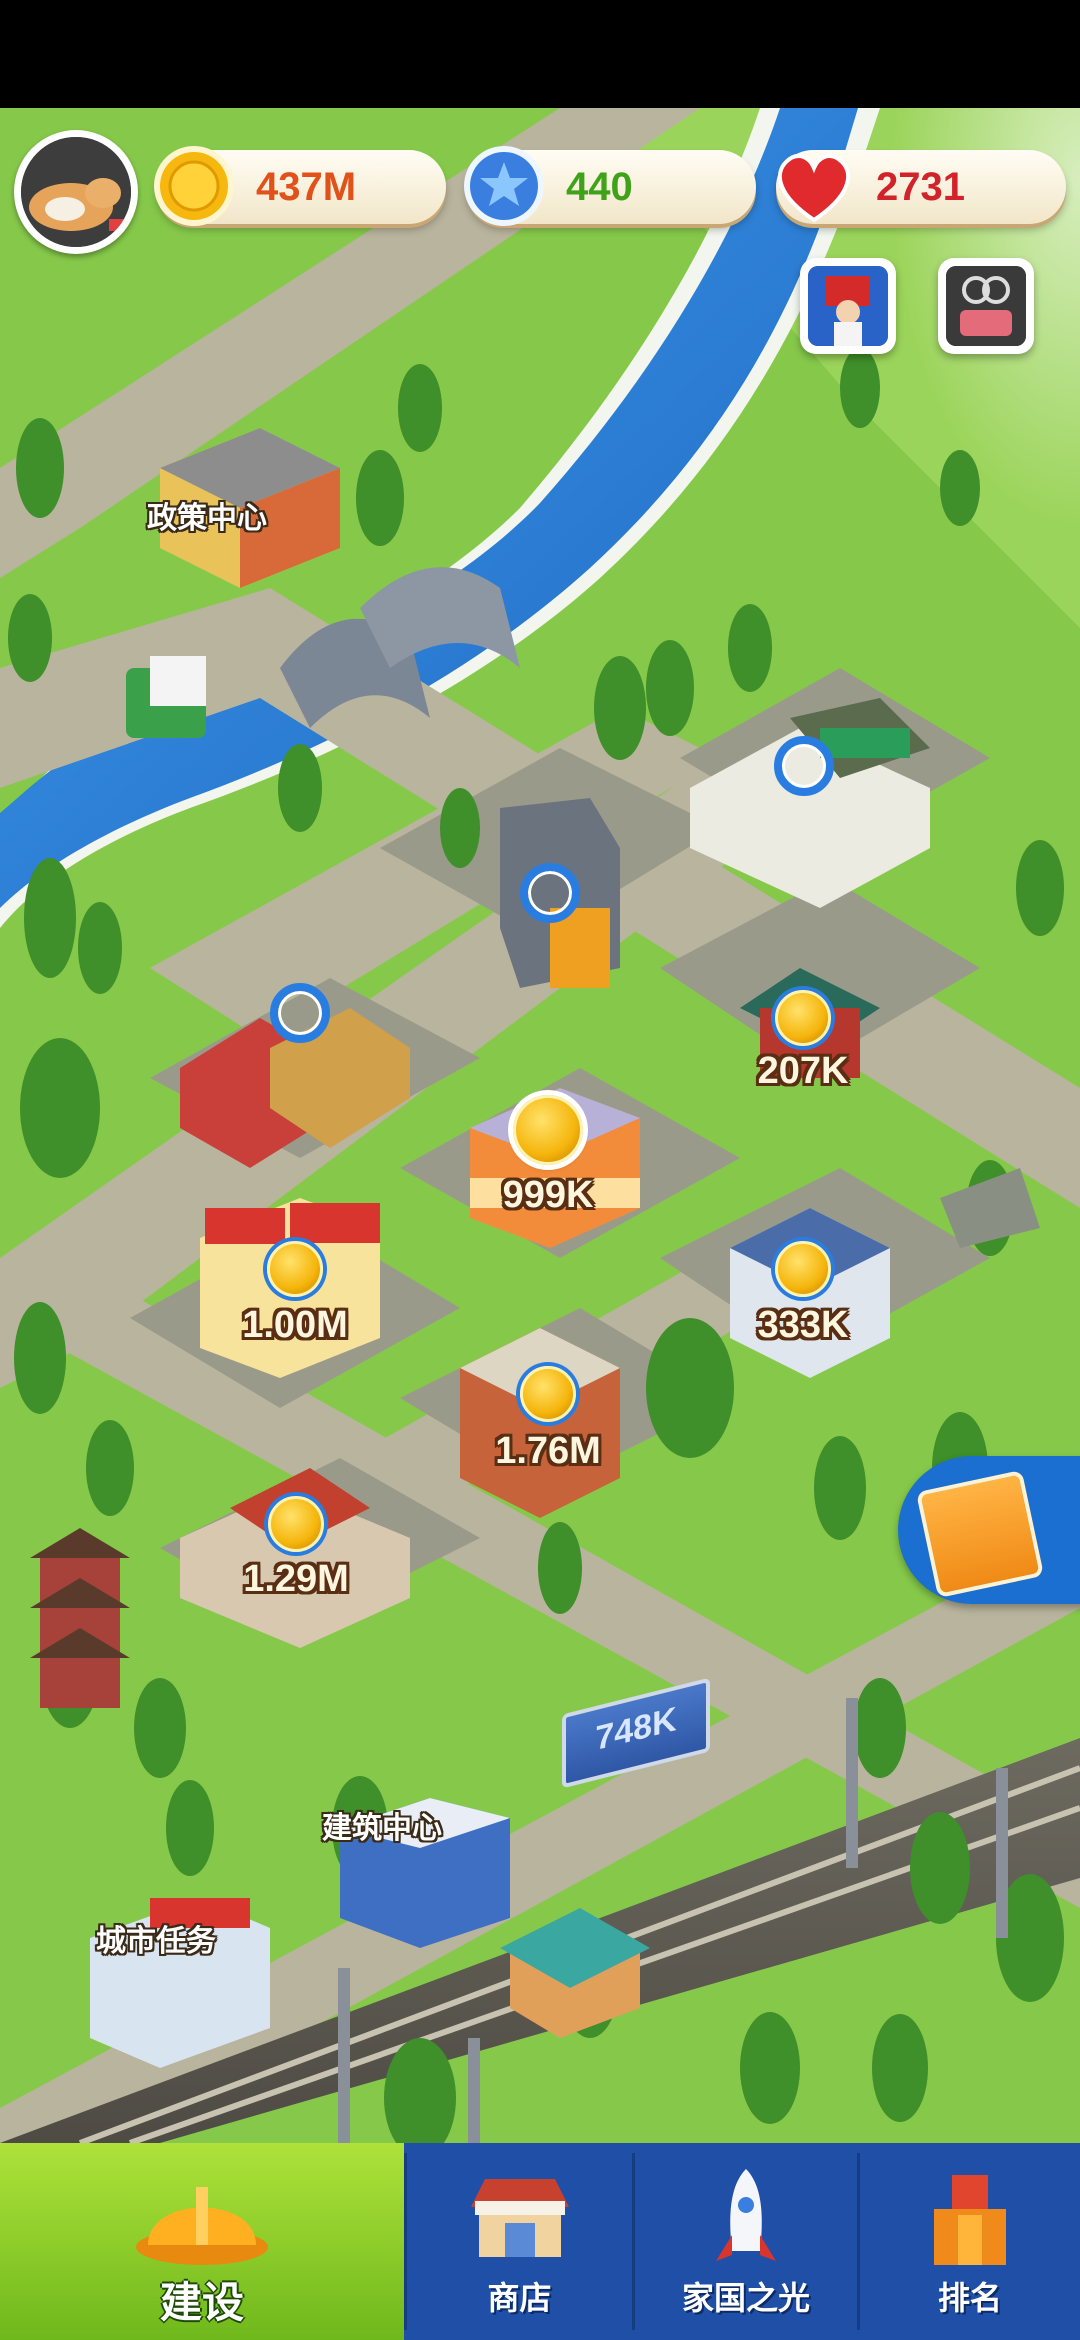 This screenshot has height=2340, width=1080. I want to click on nav-shop: 商店, so click(519, 2241).